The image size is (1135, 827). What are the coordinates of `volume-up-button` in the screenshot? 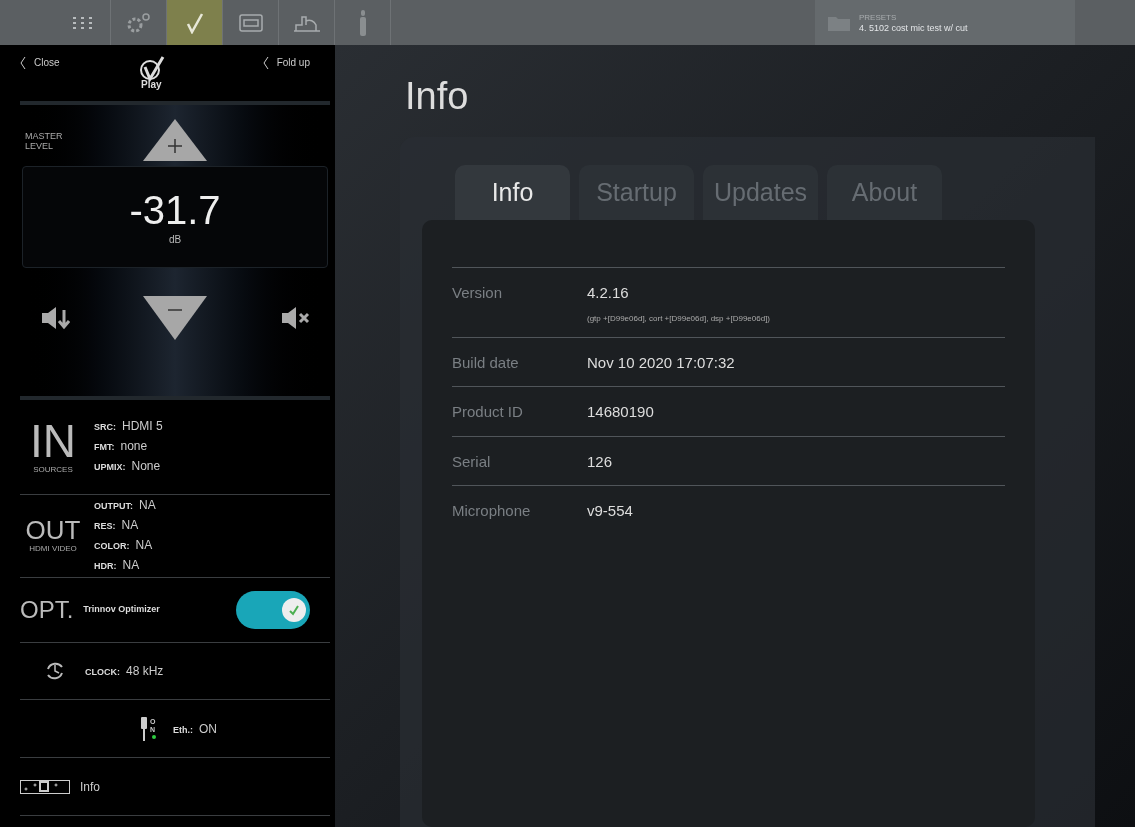 It's located at (175, 140).